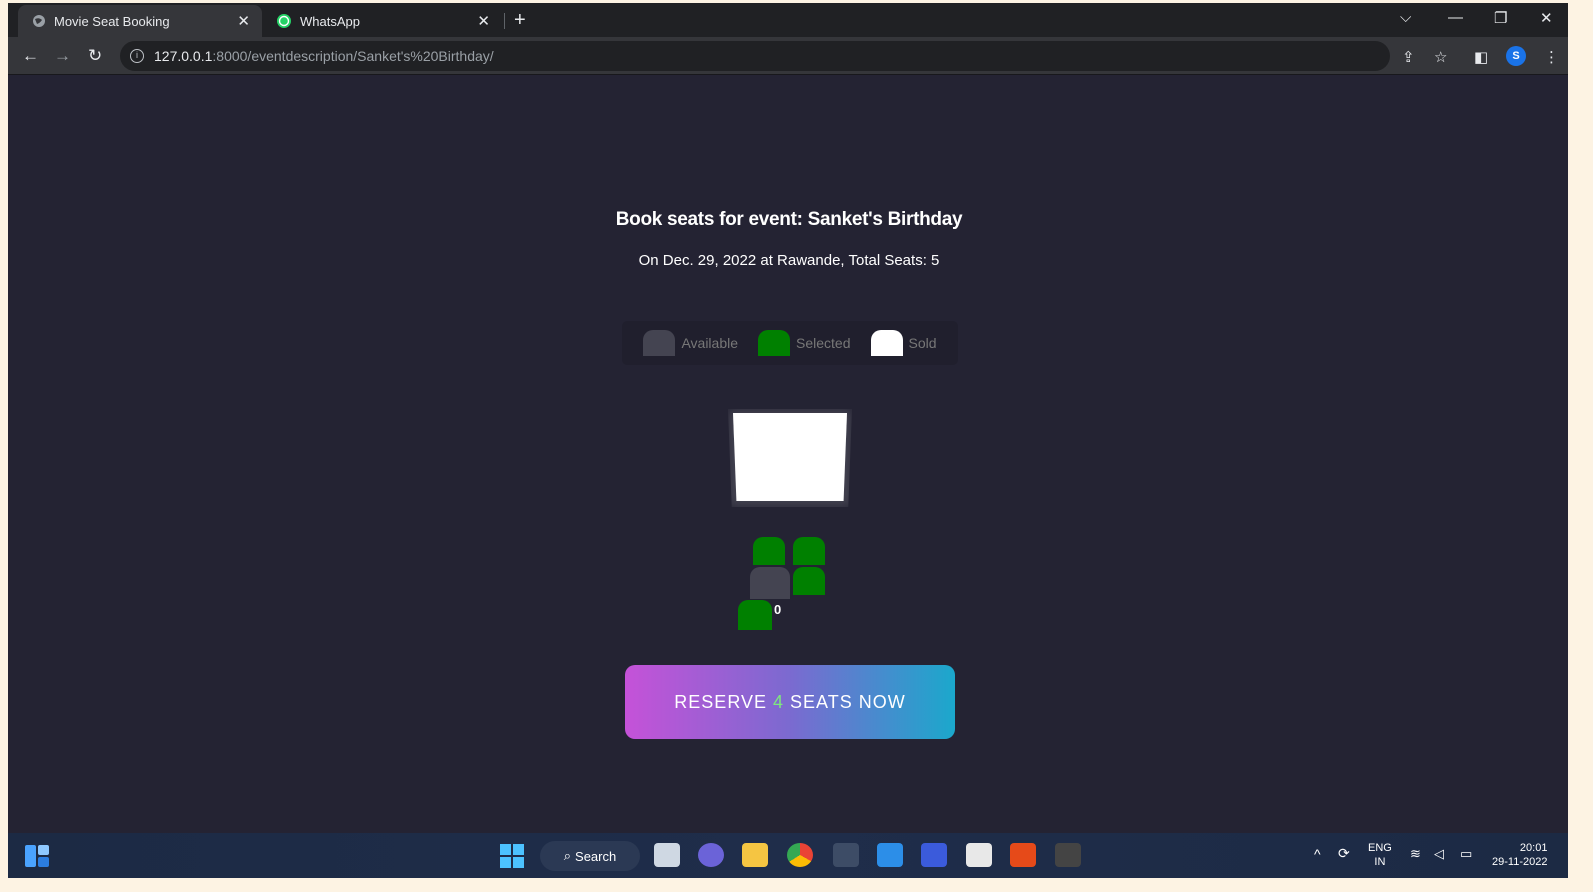 This screenshot has width=1593, height=892. What do you see at coordinates (922, 343) in the screenshot?
I see `legend-label: Sold` at bounding box center [922, 343].